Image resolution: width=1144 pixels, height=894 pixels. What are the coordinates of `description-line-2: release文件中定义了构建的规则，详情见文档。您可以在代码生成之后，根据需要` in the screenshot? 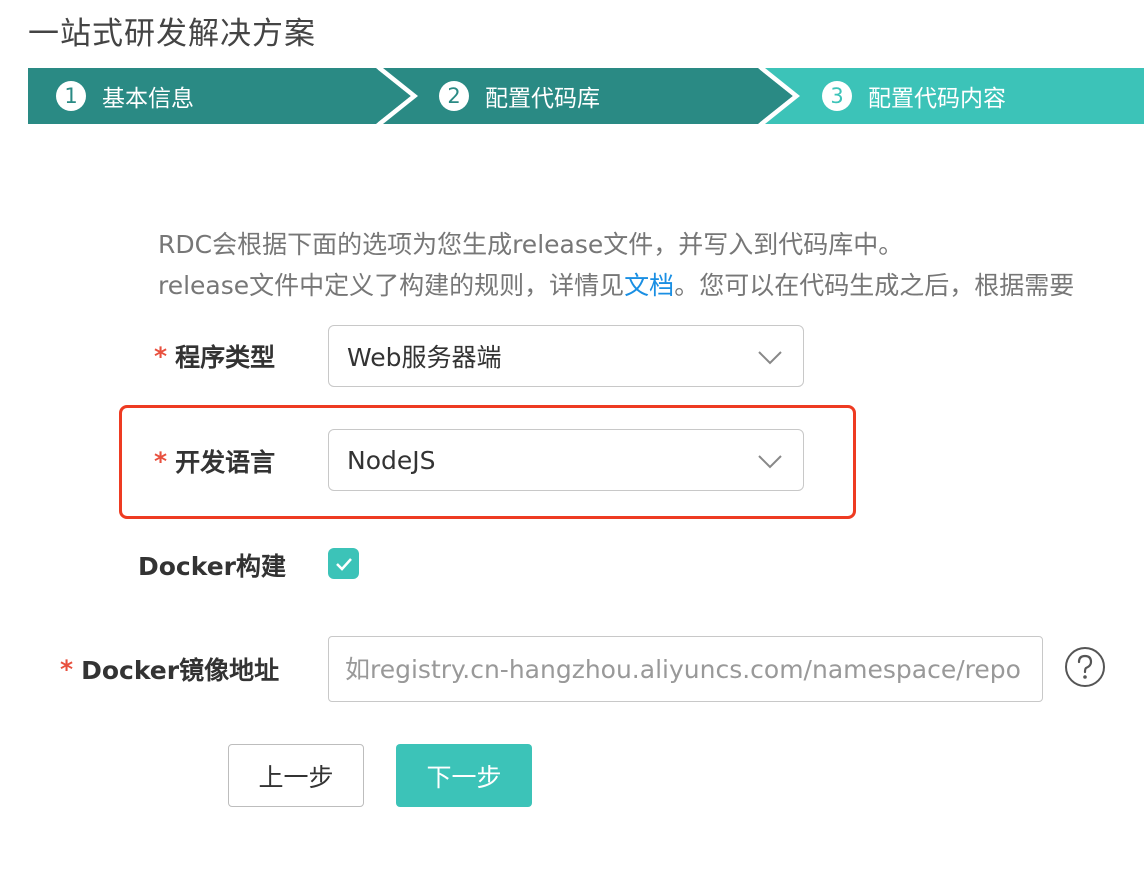 It's located at (616, 285).